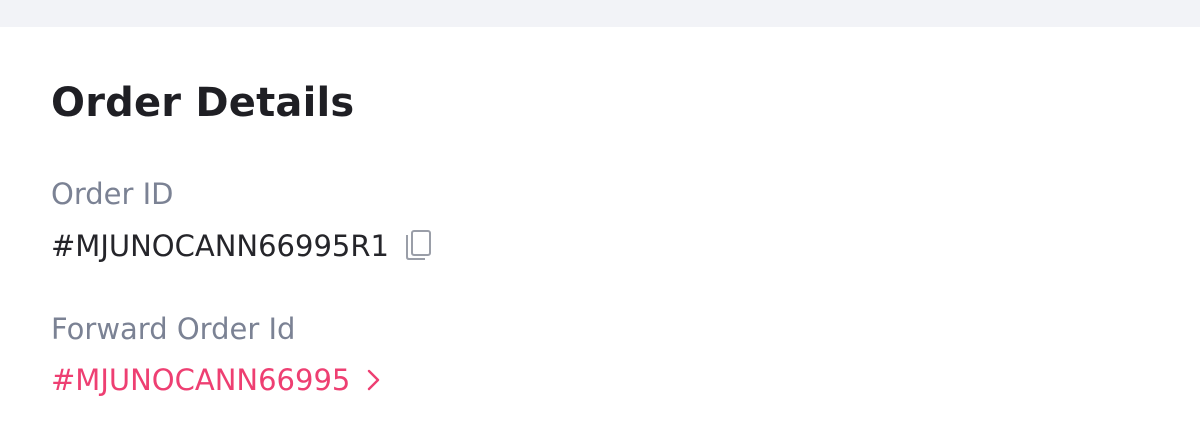 This screenshot has height=428, width=1200. I want to click on order-id-value: #MJUNOCANN66995R1, so click(220, 246).